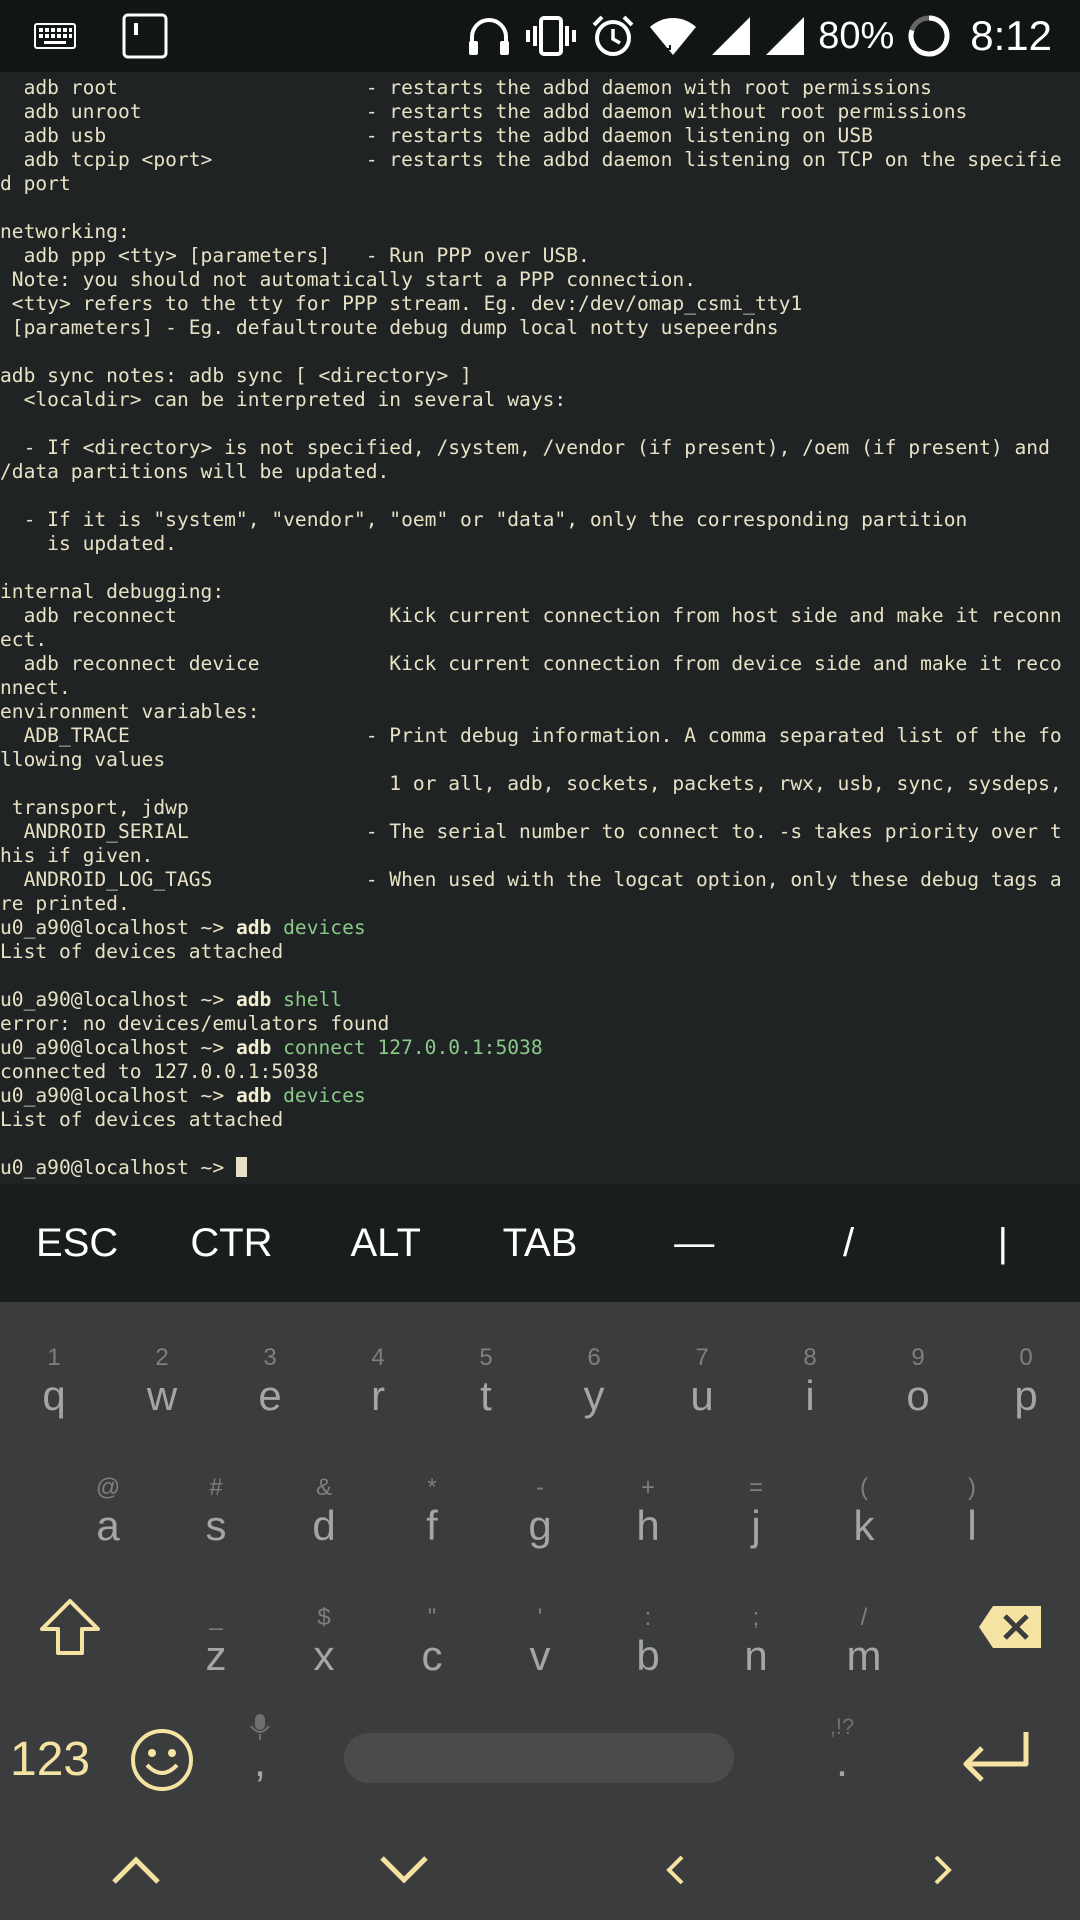 This screenshot has height=1920, width=1080. I want to click on arrow-up-key, so click(136, 1870).